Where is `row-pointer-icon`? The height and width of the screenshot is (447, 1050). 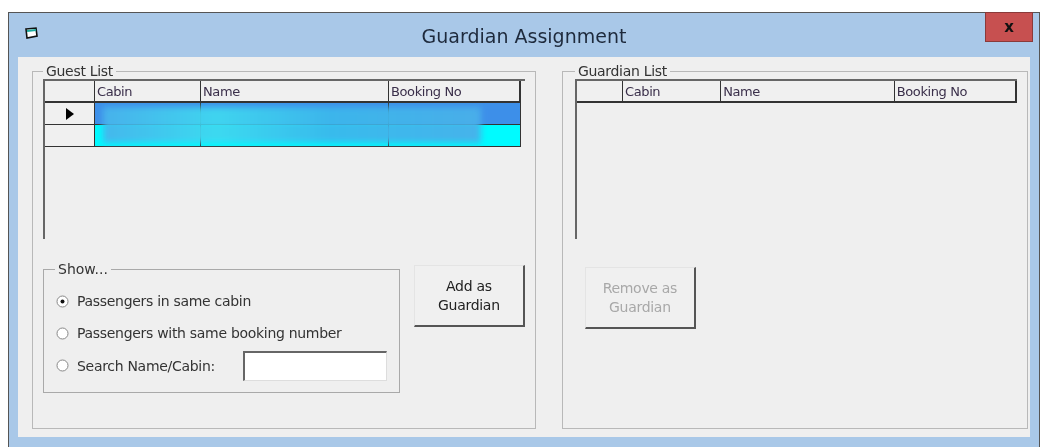 row-pointer-icon is located at coordinates (69, 113).